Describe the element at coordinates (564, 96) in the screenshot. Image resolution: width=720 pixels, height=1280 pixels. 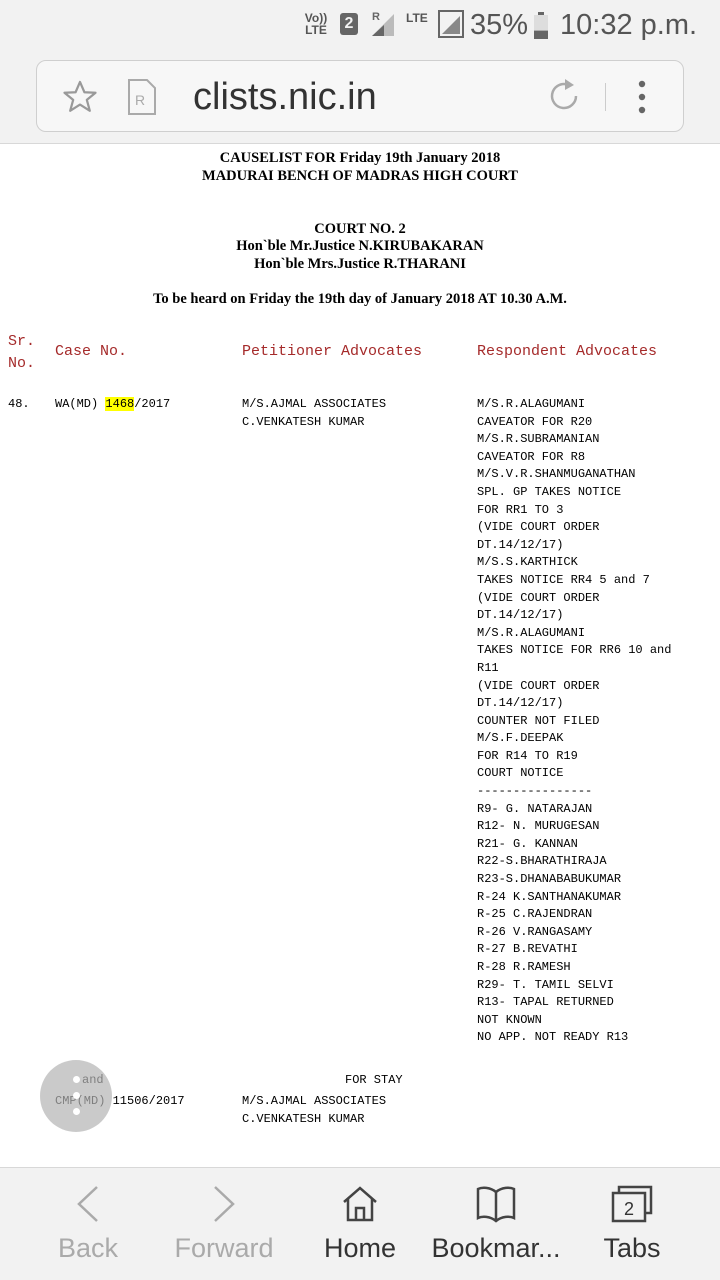
I see `reload-icon` at that location.